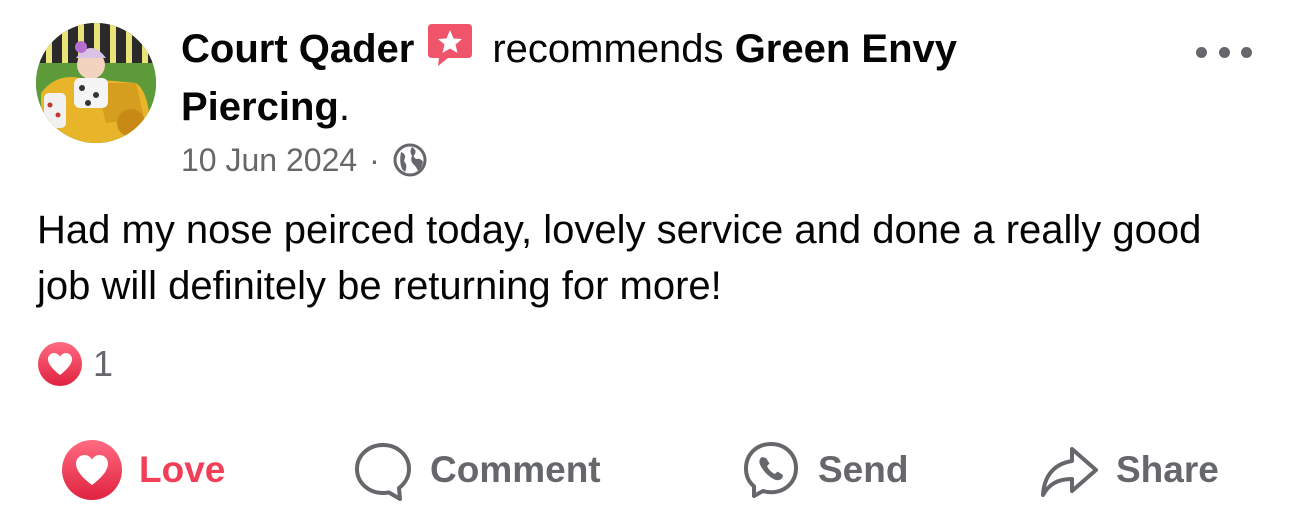 This screenshot has width=1290, height=510. I want to click on share-button: Share, so click(1128, 470).